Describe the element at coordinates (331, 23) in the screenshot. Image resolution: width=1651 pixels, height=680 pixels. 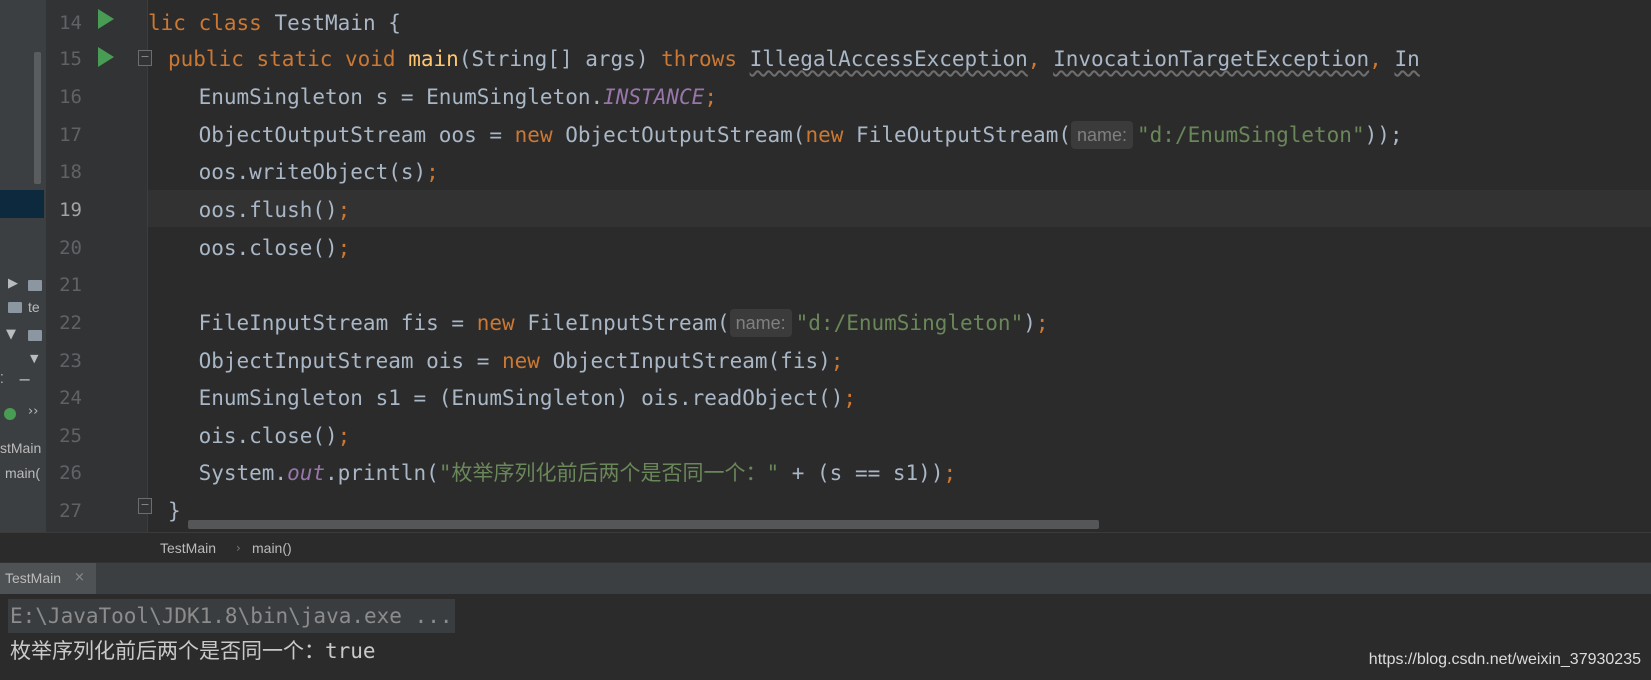
I see `code-text: TestMain {` at that location.